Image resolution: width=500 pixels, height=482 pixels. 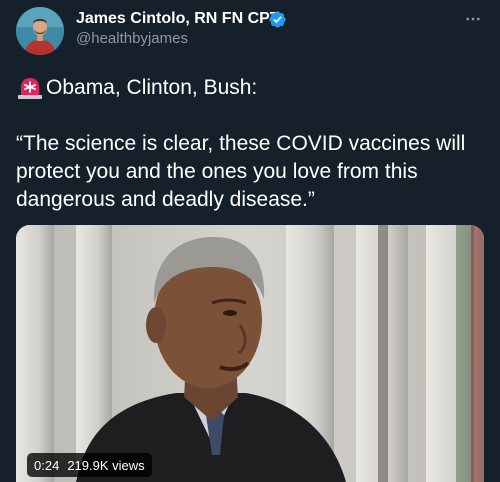 I want to click on more-dots-icon, so click(x=473, y=19).